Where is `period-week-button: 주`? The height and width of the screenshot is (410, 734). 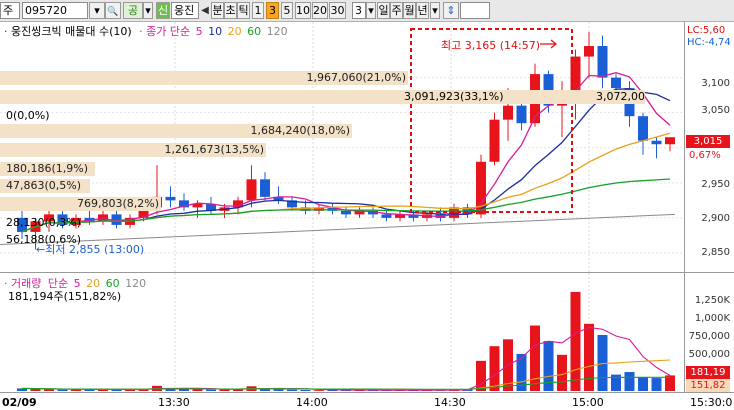
period-week-button: 주 is located at coordinates (396, 10).